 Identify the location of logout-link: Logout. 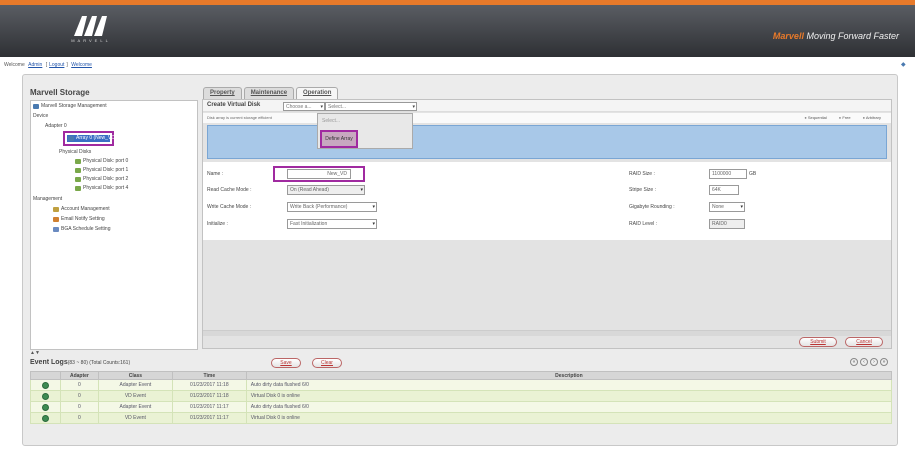
(56, 65).